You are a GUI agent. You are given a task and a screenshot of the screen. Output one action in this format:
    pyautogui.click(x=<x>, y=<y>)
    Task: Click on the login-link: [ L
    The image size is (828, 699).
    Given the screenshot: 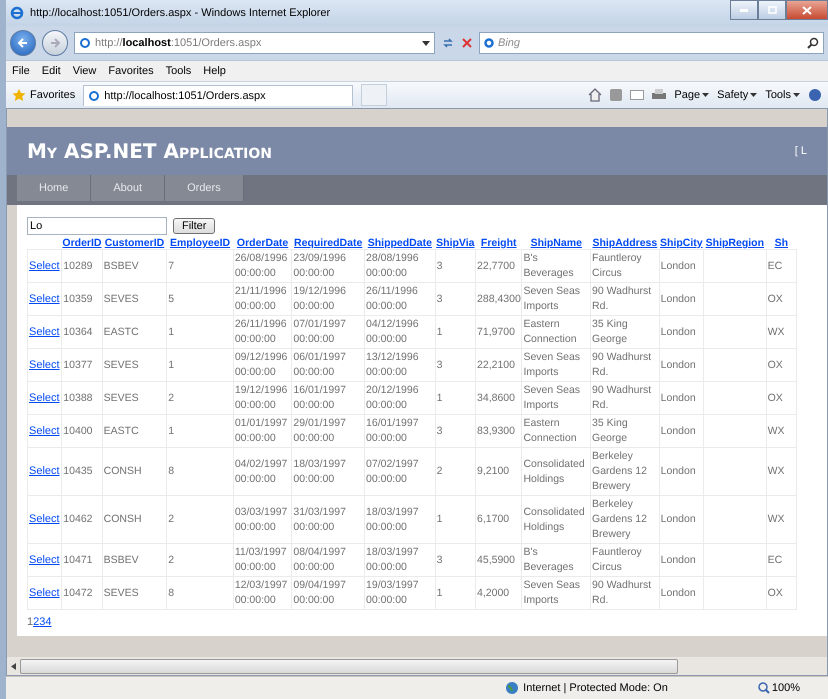 What is the action you would take?
    pyautogui.click(x=800, y=151)
    